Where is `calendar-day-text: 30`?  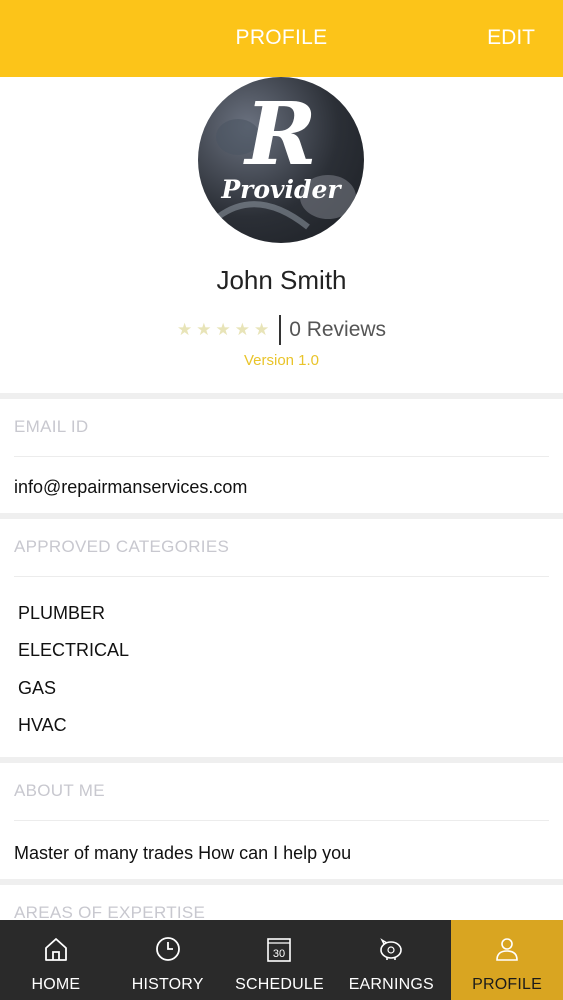
calendar-day-text: 30 is located at coordinates (279, 954).